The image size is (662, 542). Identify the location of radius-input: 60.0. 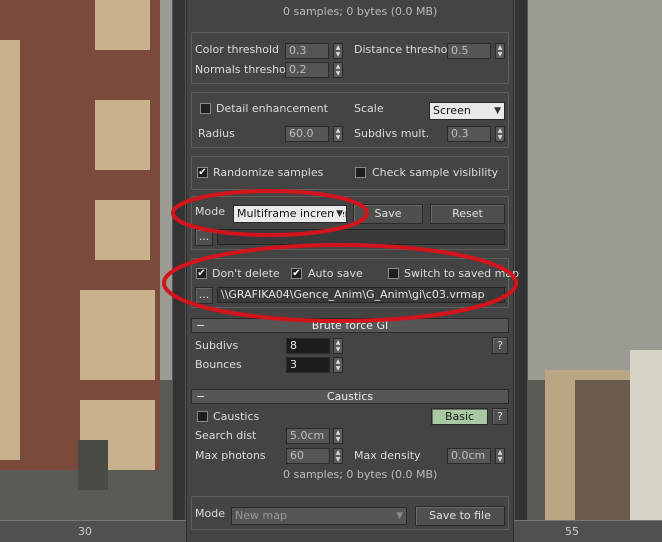
(307, 134).